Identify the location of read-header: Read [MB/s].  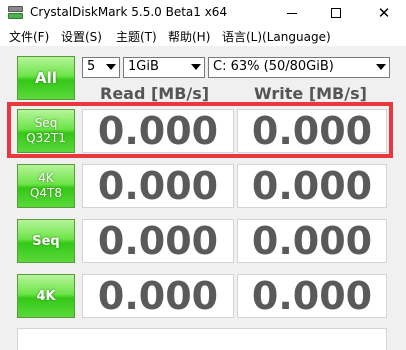
(155, 93).